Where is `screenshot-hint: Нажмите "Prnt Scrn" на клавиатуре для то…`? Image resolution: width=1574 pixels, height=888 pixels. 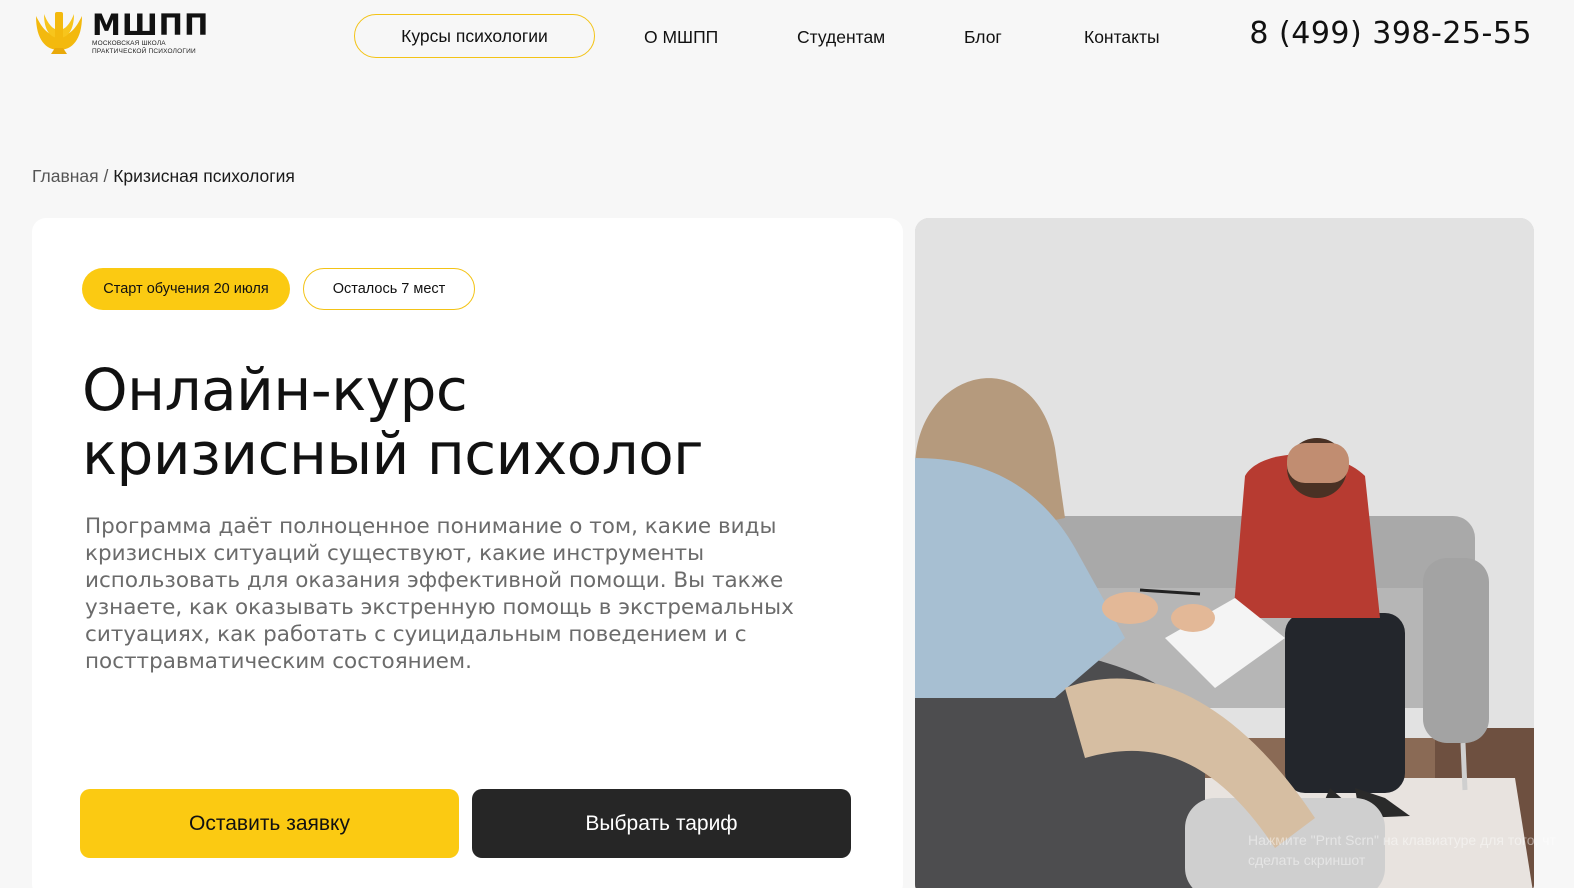 screenshot-hint: Нажмите "Prnt Scrn" на клавиатуре для то… is located at coordinates (1402, 850).